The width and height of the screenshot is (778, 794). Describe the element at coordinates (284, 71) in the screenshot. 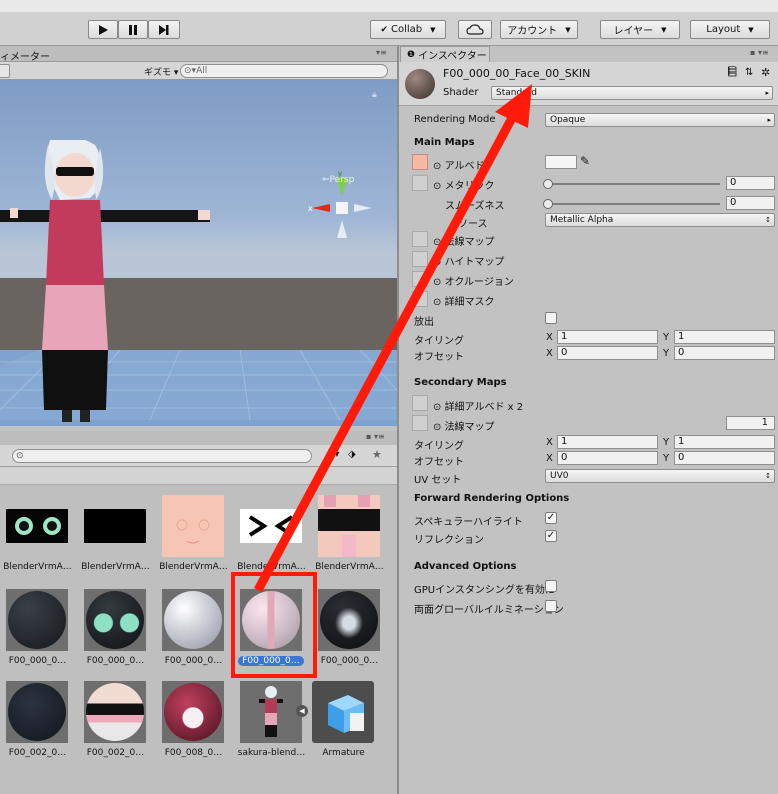

I see `scene-search-input: ⊙▾All` at that location.